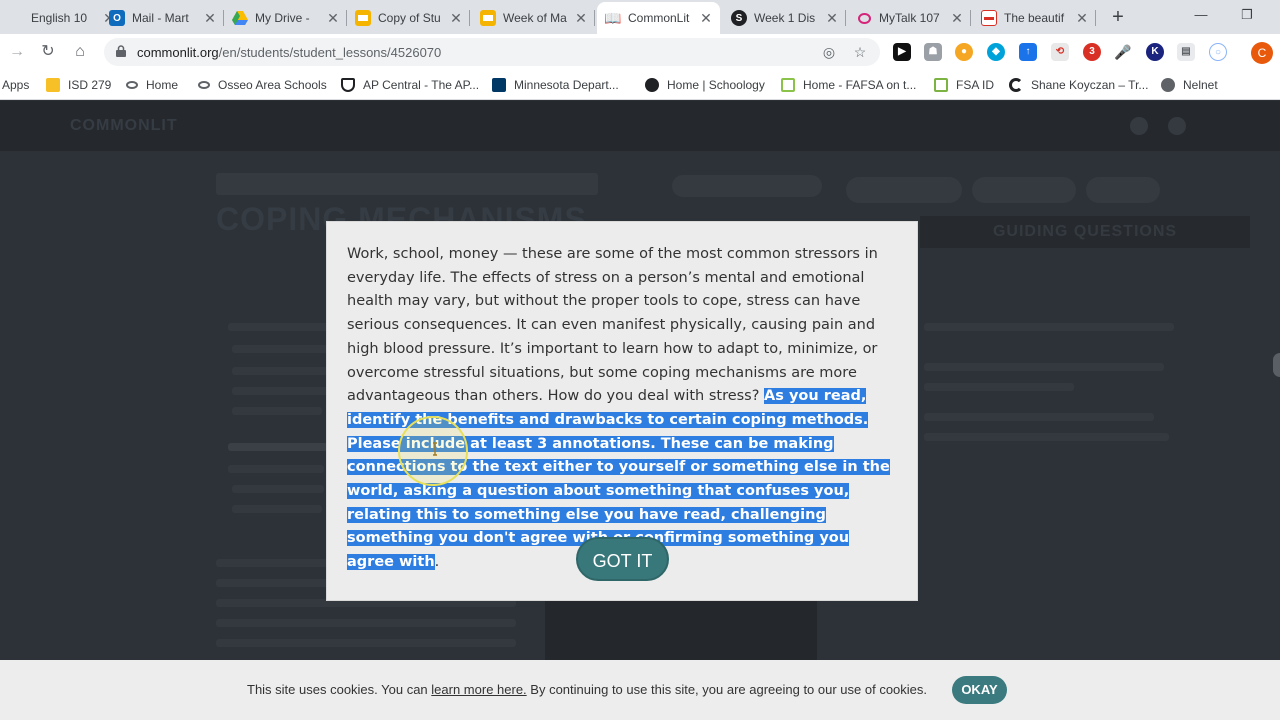 This screenshot has width=1280, height=720. Describe the element at coordinates (59, 18) in the screenshot. I see `tab-title: English 10` at that location.